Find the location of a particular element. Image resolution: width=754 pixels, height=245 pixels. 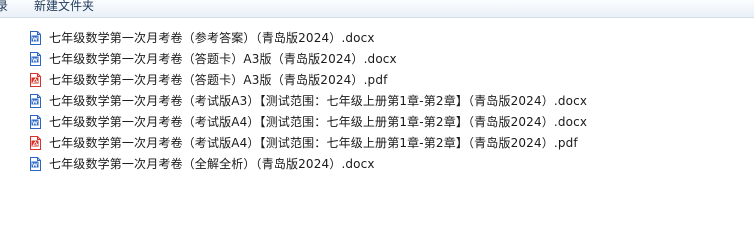

file-item: 七年级数学第一次月考卷（答题卡）A3版（青岛版2024）.pdf is located at coordinates (377, 80).